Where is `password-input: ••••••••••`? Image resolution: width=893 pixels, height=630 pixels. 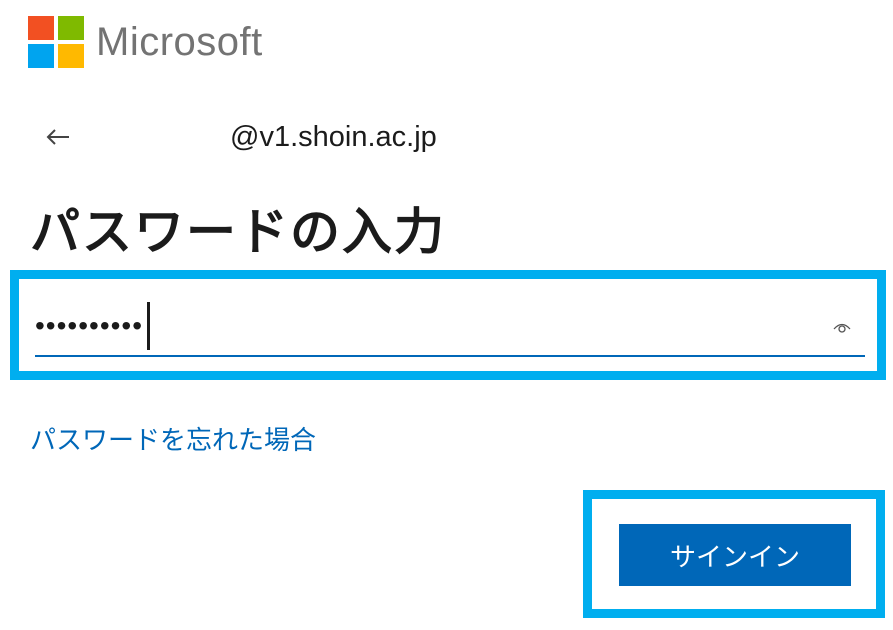
password-input: •••••••••• is located at coordinates (450, 327).